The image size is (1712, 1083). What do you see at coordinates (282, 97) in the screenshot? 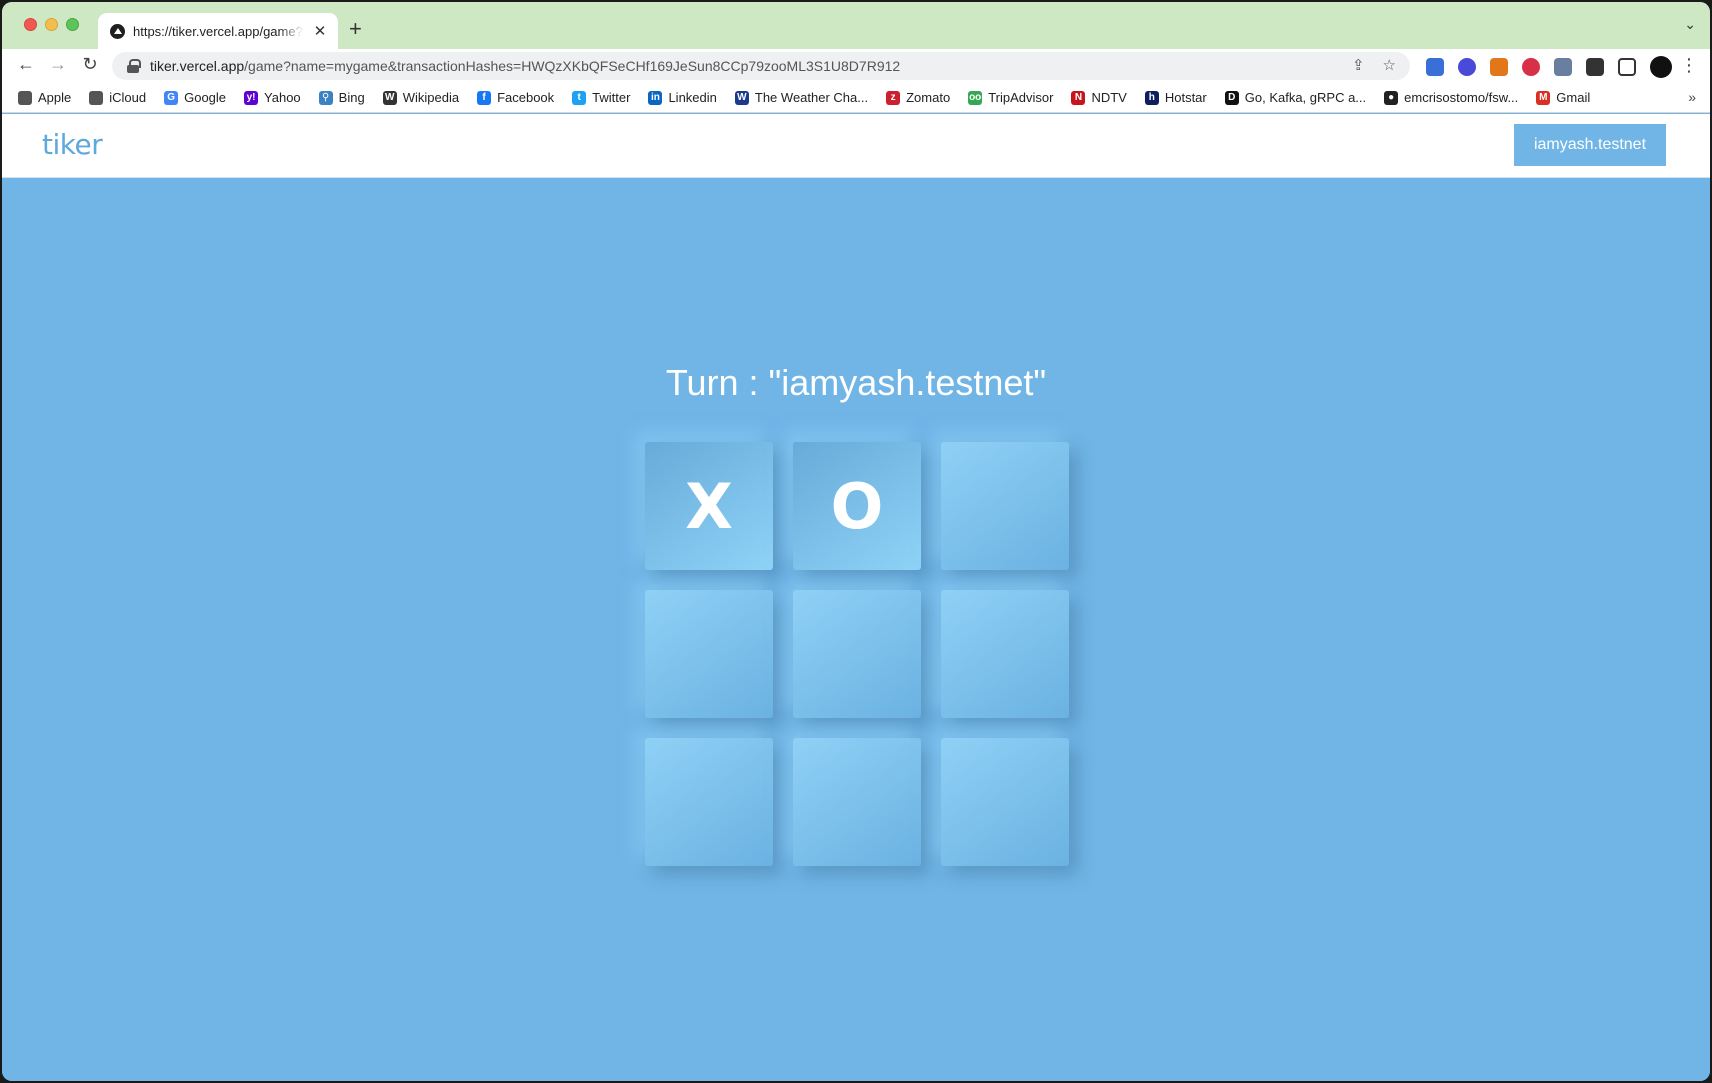
I see `bookmark-label: Yahoo` at bounding box center [282, 97].